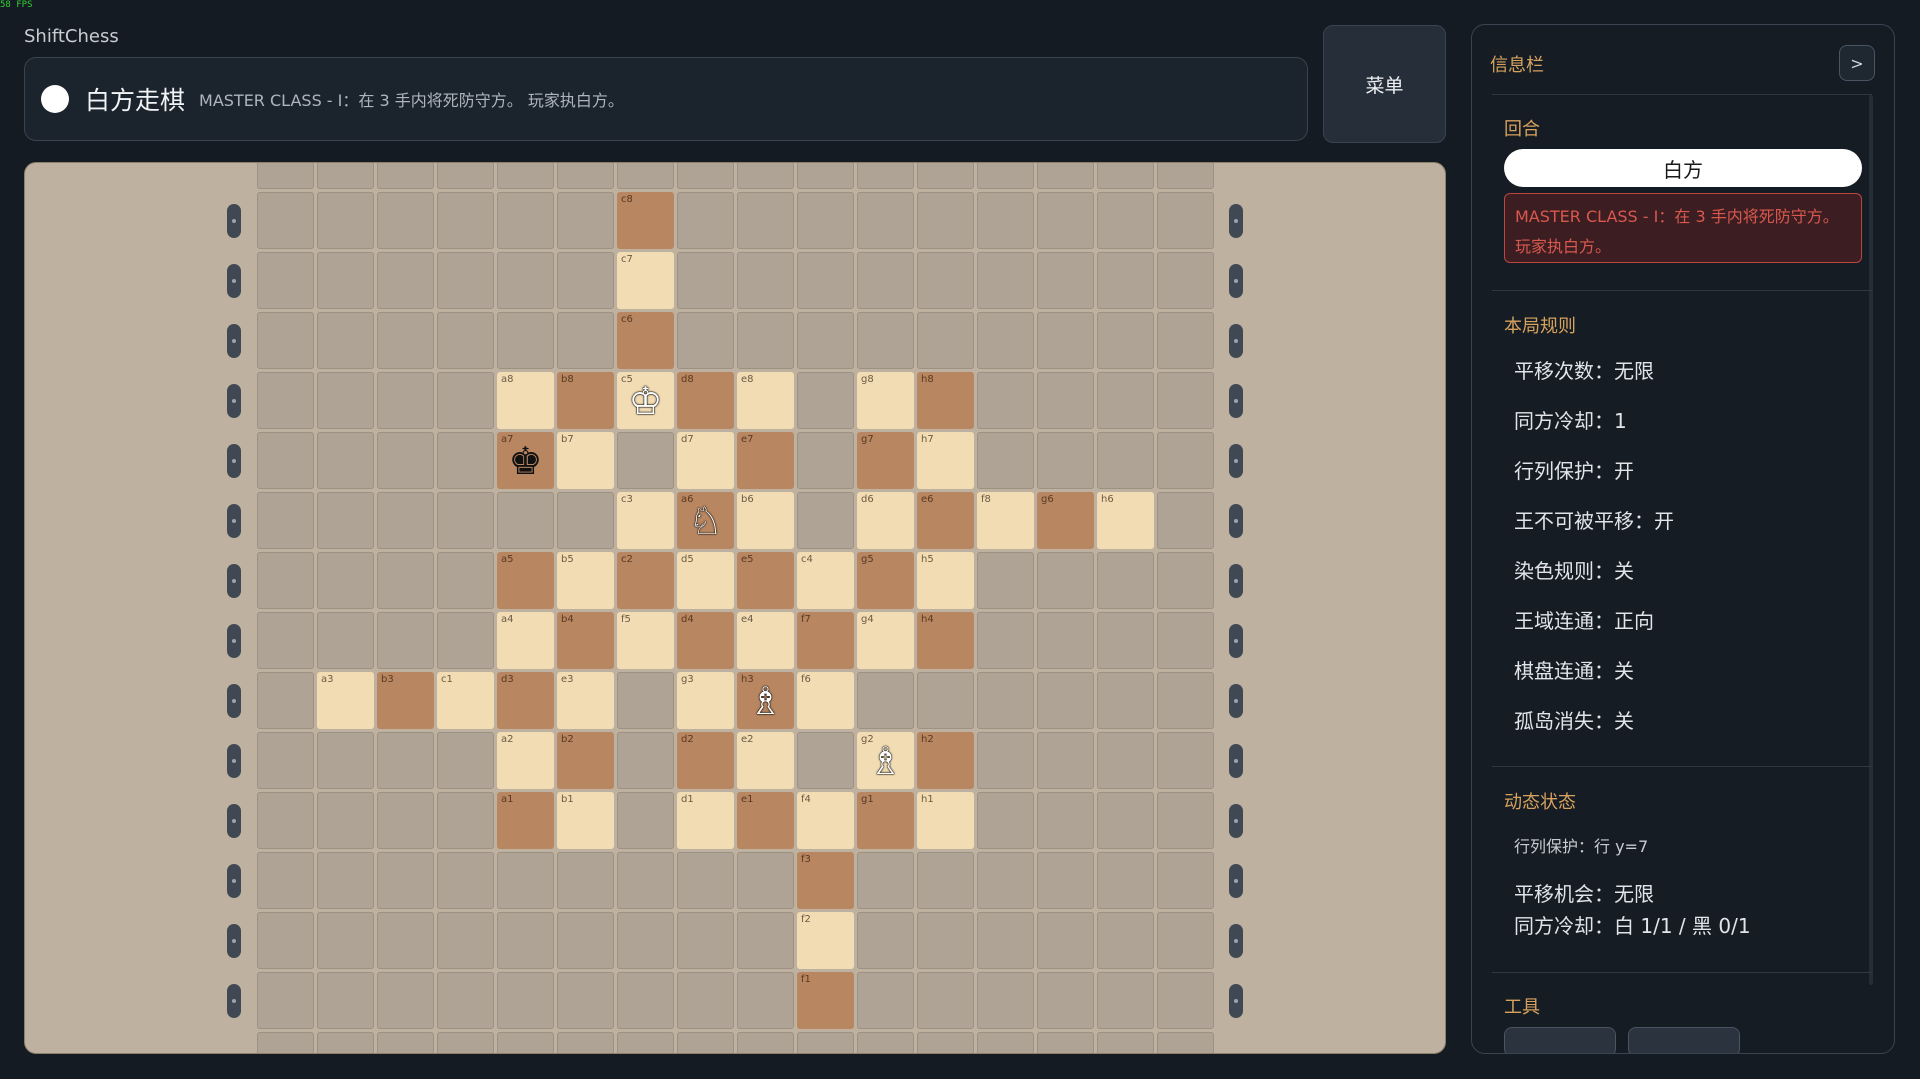 Image resolution: width=1920 pixels, height=1079 pixels. I want to click on board-square: g2 ♗, so click(885, 760).